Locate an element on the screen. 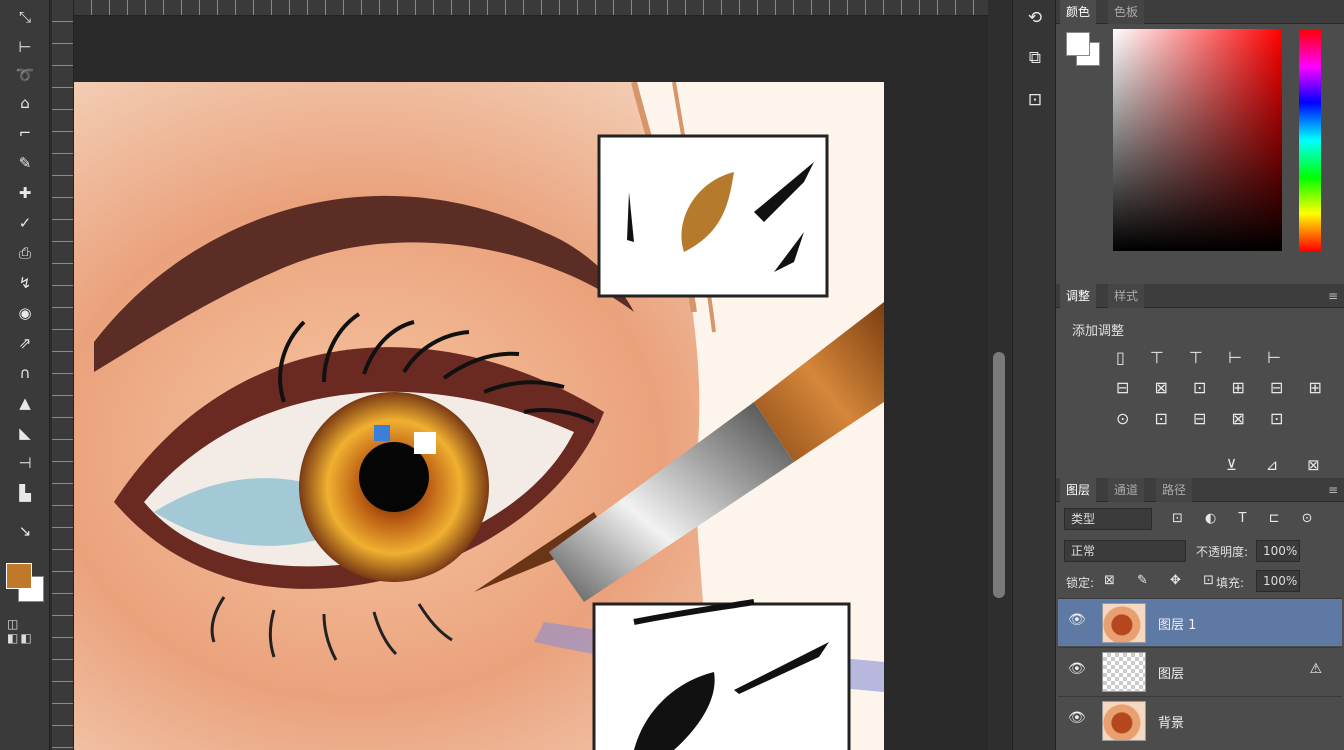 The width and height of the screenshot is (1344, 750). clone-stamp-tool-icon: ⎙ is located at coordinates (25, 253).